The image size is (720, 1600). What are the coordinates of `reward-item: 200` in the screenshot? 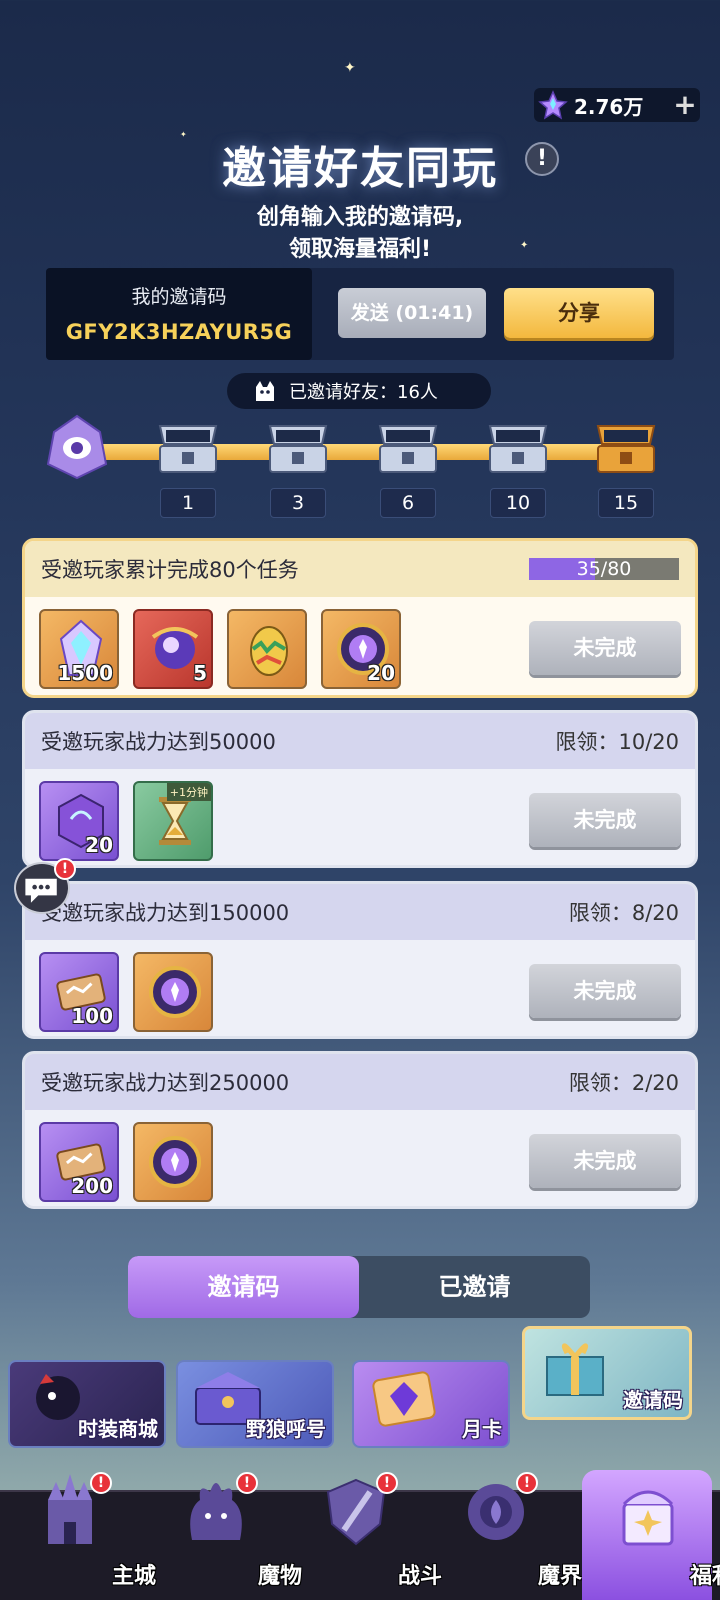 It's located at (79, 1162).